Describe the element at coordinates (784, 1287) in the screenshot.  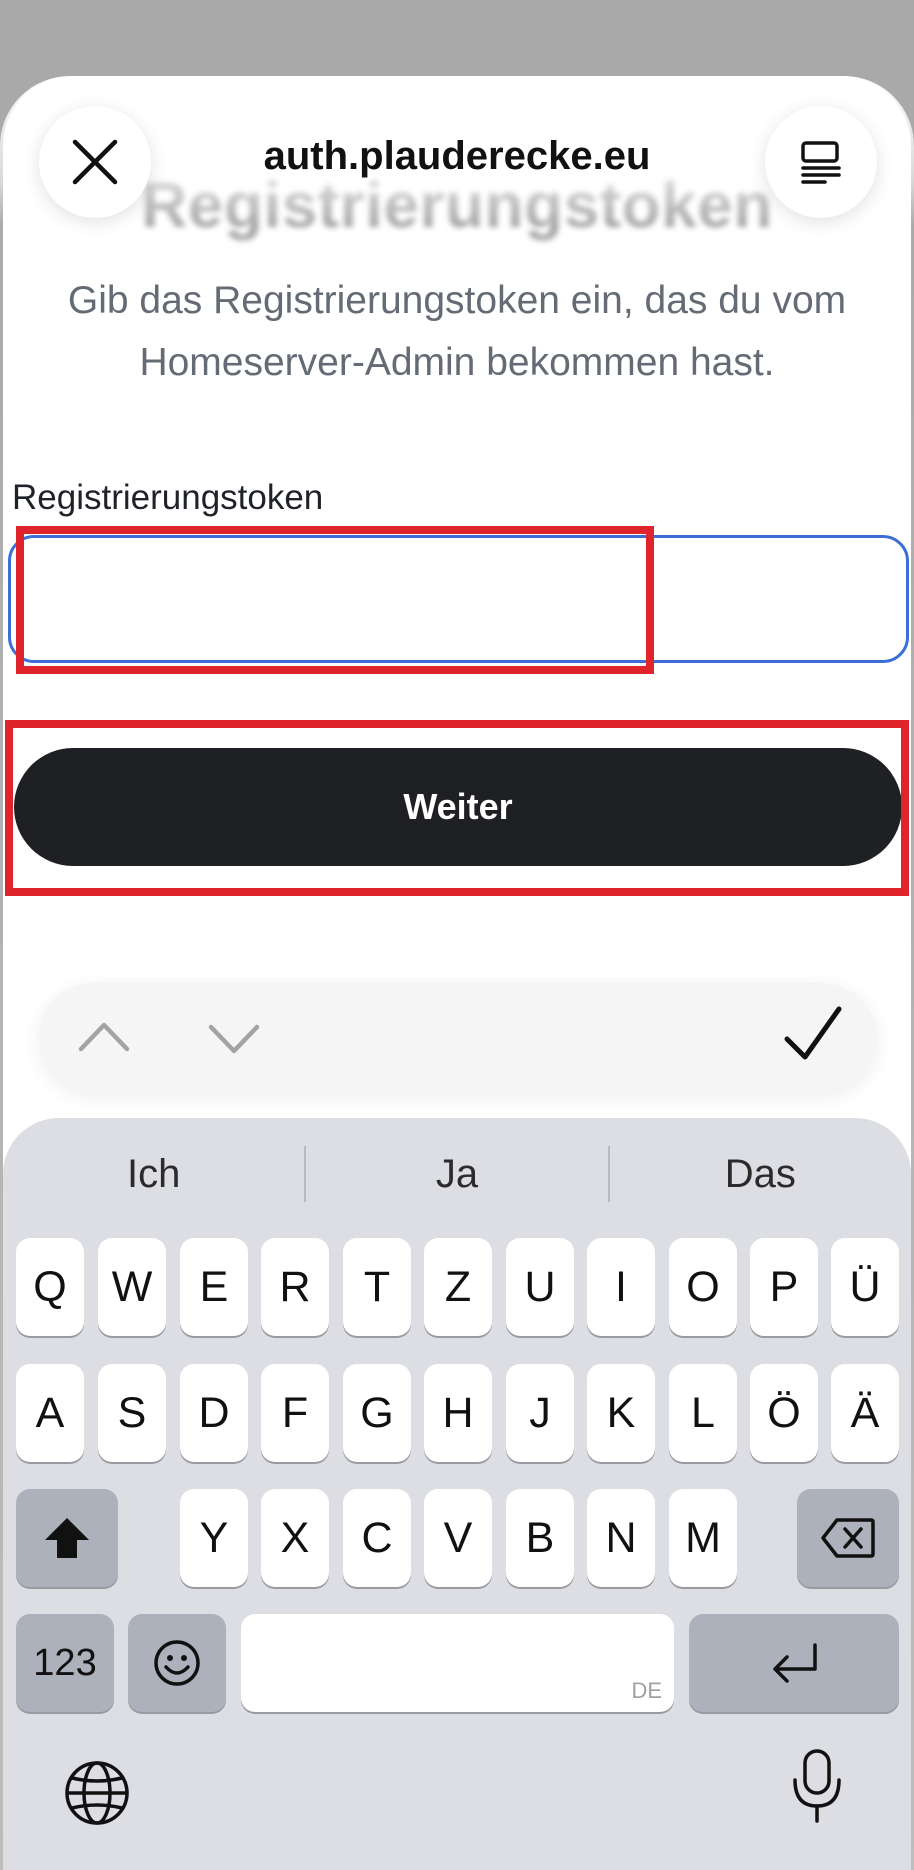
I see `key-p: P` at that location.